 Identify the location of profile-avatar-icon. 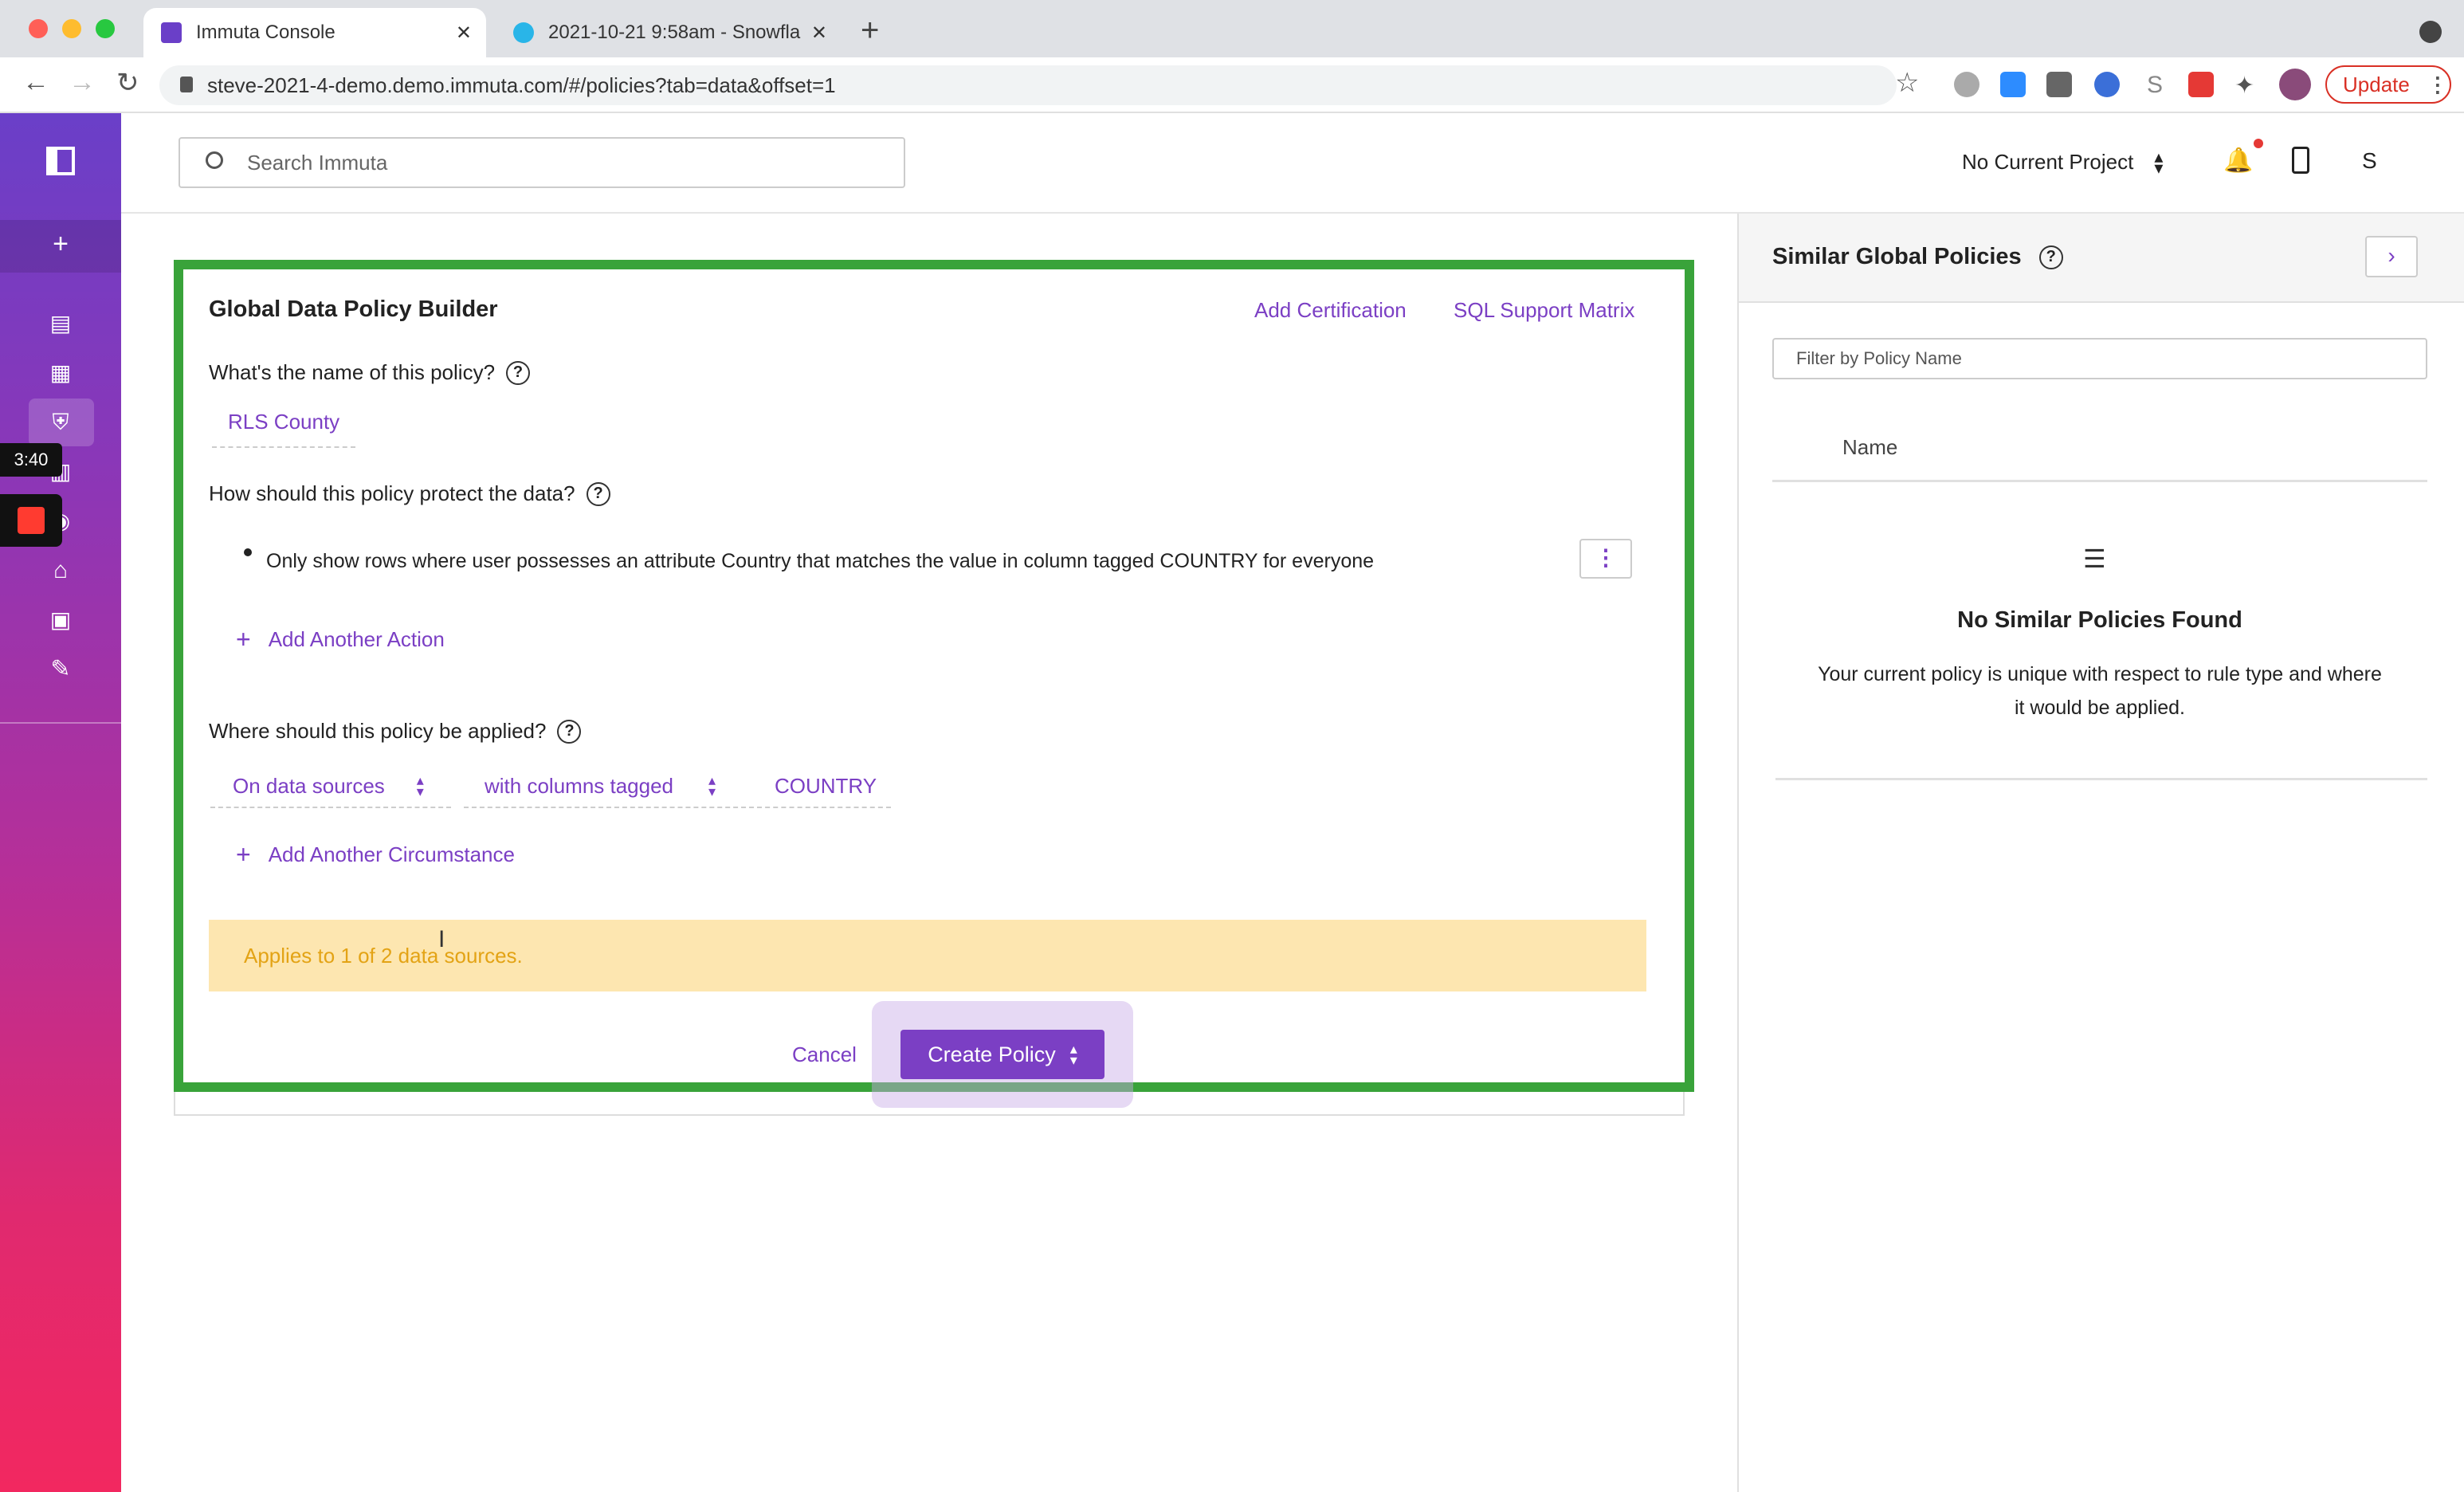
(2295, 85).